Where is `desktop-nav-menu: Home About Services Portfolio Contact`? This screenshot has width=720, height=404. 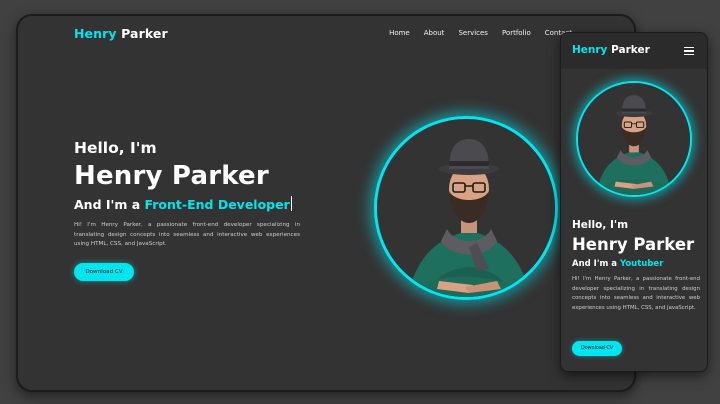
desktop-nav-menu: Home About Services Portfolio Contact is located at coordinates (480, 33).